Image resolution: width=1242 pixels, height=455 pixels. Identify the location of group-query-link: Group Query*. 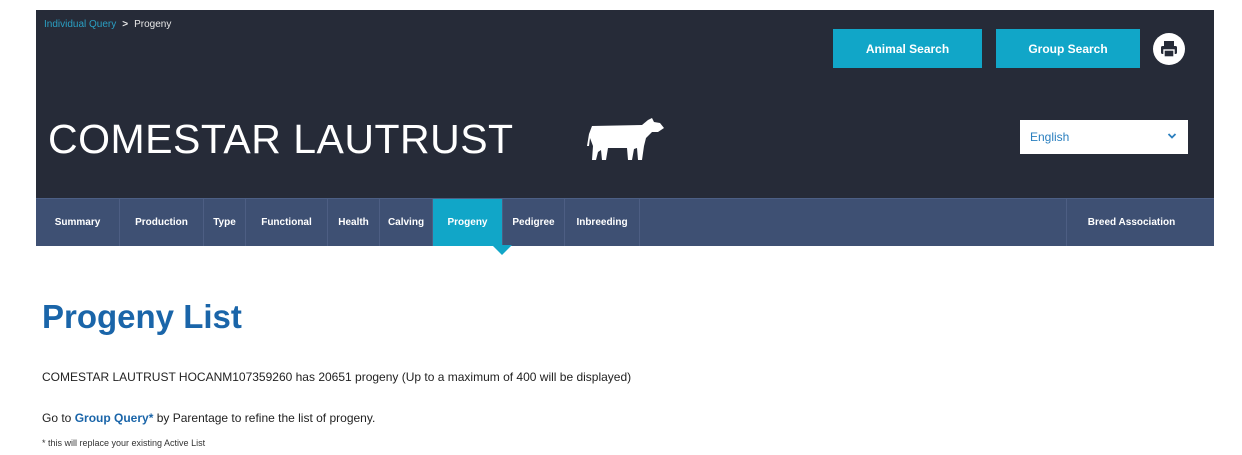
(114, 418).